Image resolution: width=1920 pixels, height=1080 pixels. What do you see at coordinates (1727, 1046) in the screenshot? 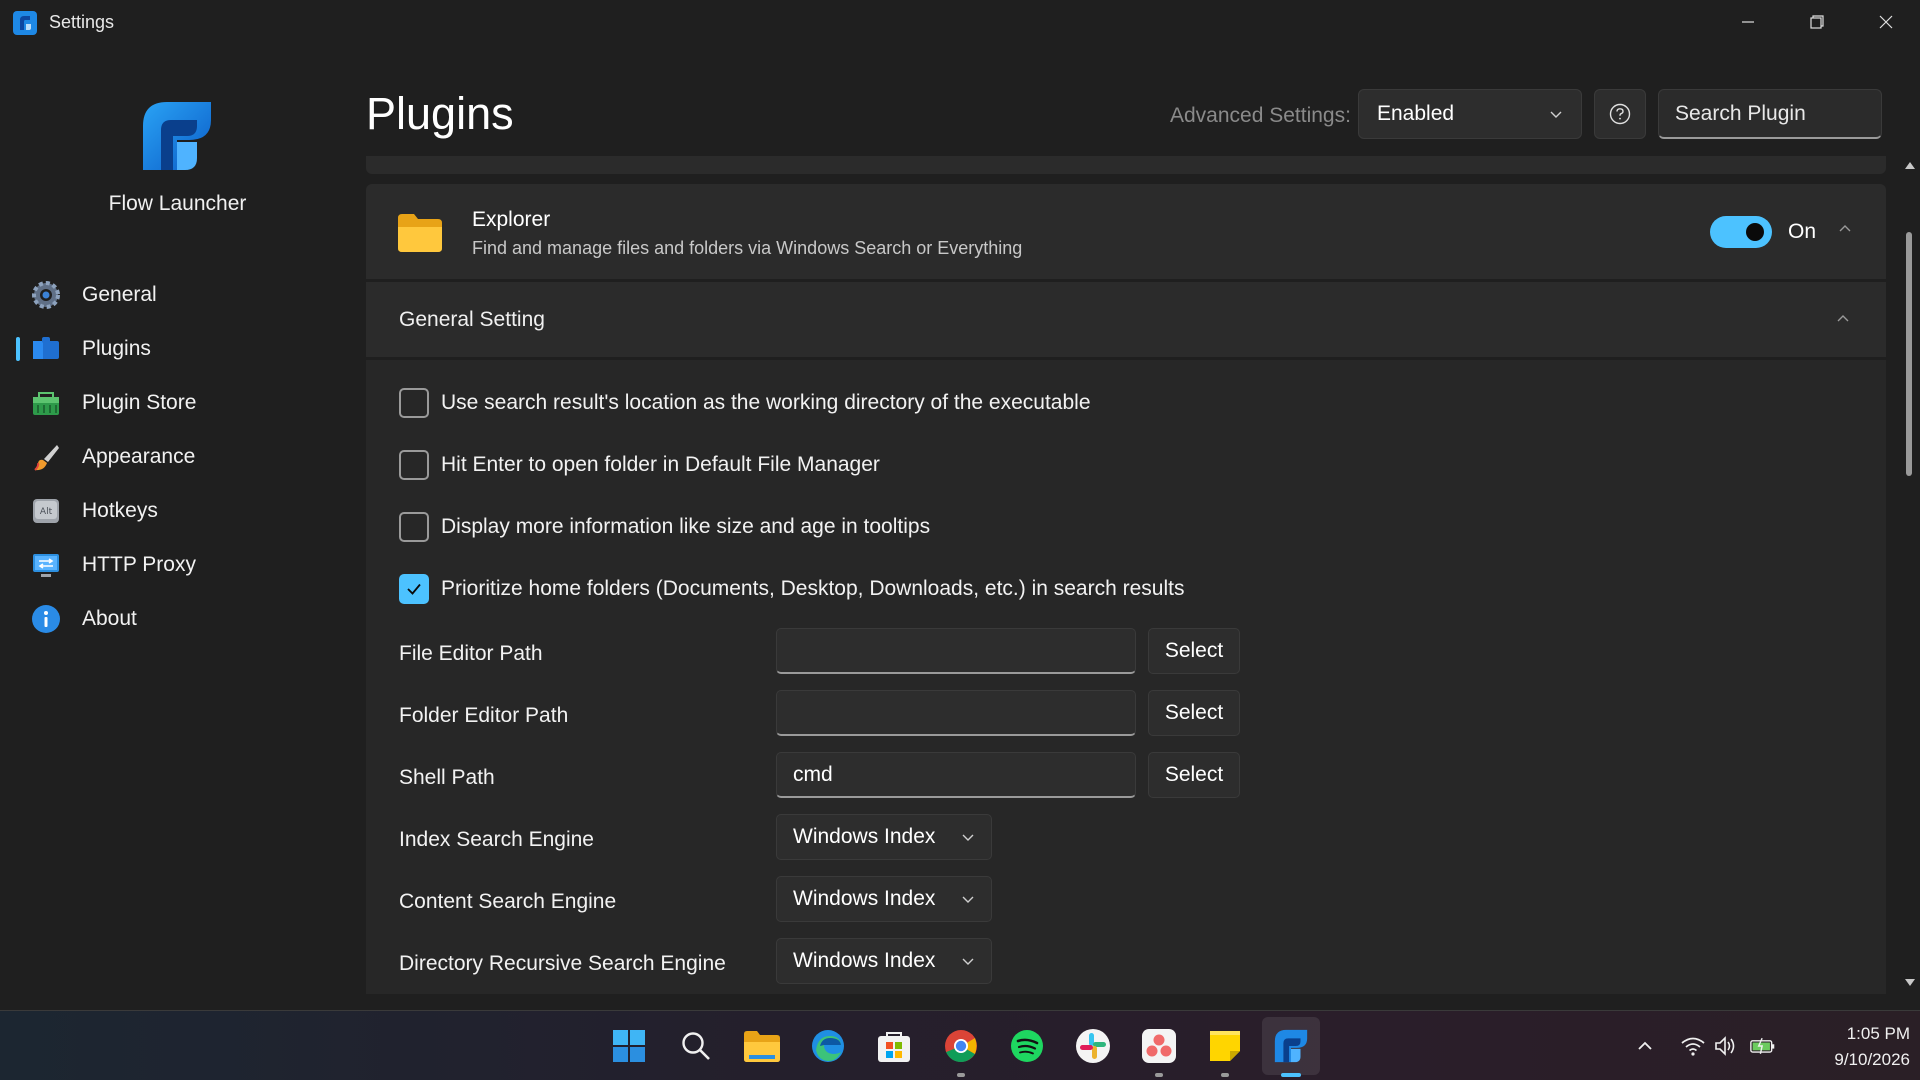
I see `volume-control` at bounding box center [1727, 1046].